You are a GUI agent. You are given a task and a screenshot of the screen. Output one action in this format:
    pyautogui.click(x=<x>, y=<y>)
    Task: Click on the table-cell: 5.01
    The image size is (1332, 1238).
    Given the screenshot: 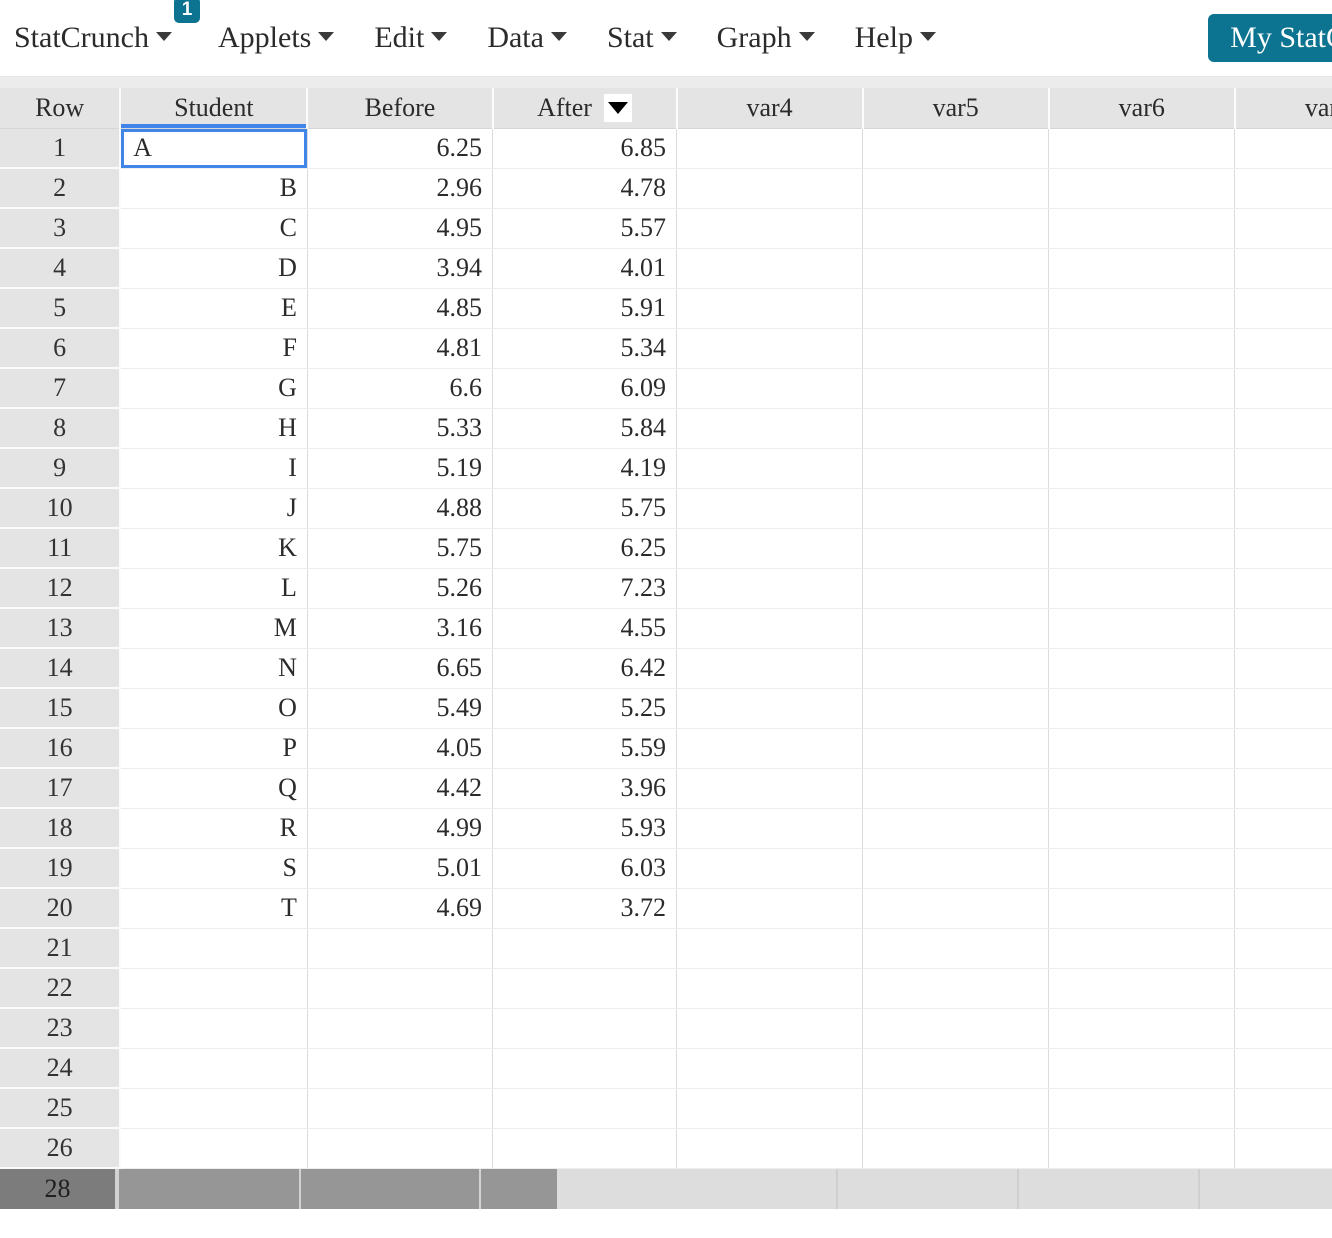 What is the action you would take?
    pyautogui.click(x=400, y=868)
    